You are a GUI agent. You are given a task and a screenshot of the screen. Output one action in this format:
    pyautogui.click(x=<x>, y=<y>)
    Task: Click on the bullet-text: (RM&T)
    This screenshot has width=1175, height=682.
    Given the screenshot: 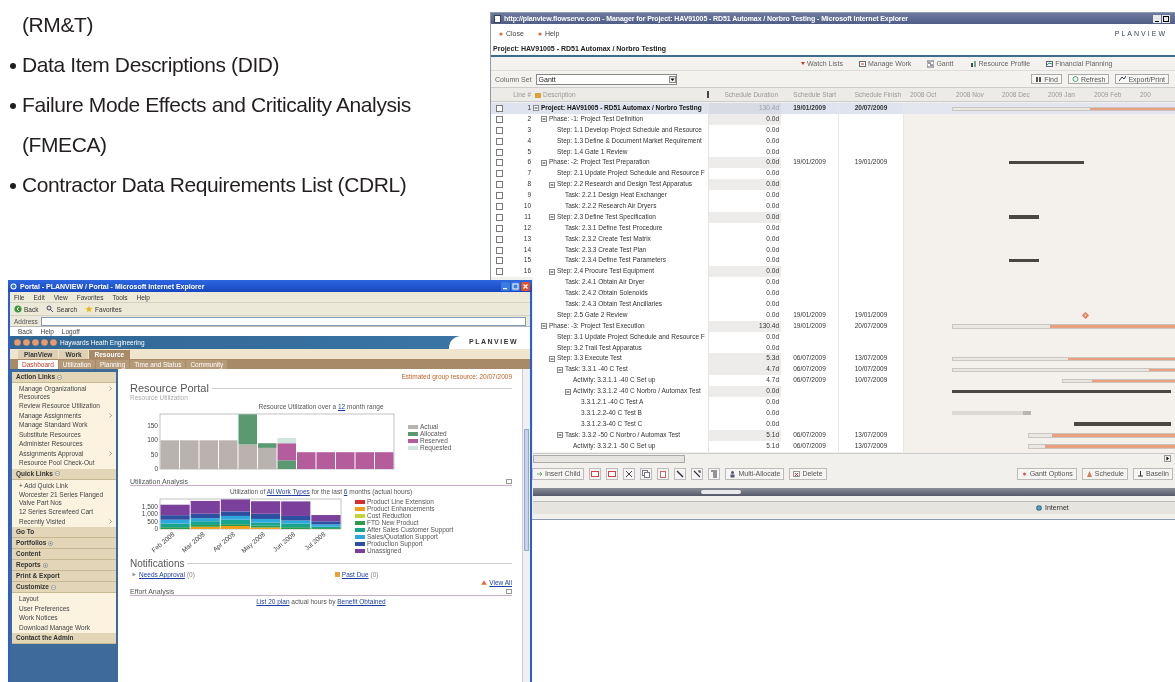 What is the action you would take?
    pyautogui.click(x=58, y=25)
    